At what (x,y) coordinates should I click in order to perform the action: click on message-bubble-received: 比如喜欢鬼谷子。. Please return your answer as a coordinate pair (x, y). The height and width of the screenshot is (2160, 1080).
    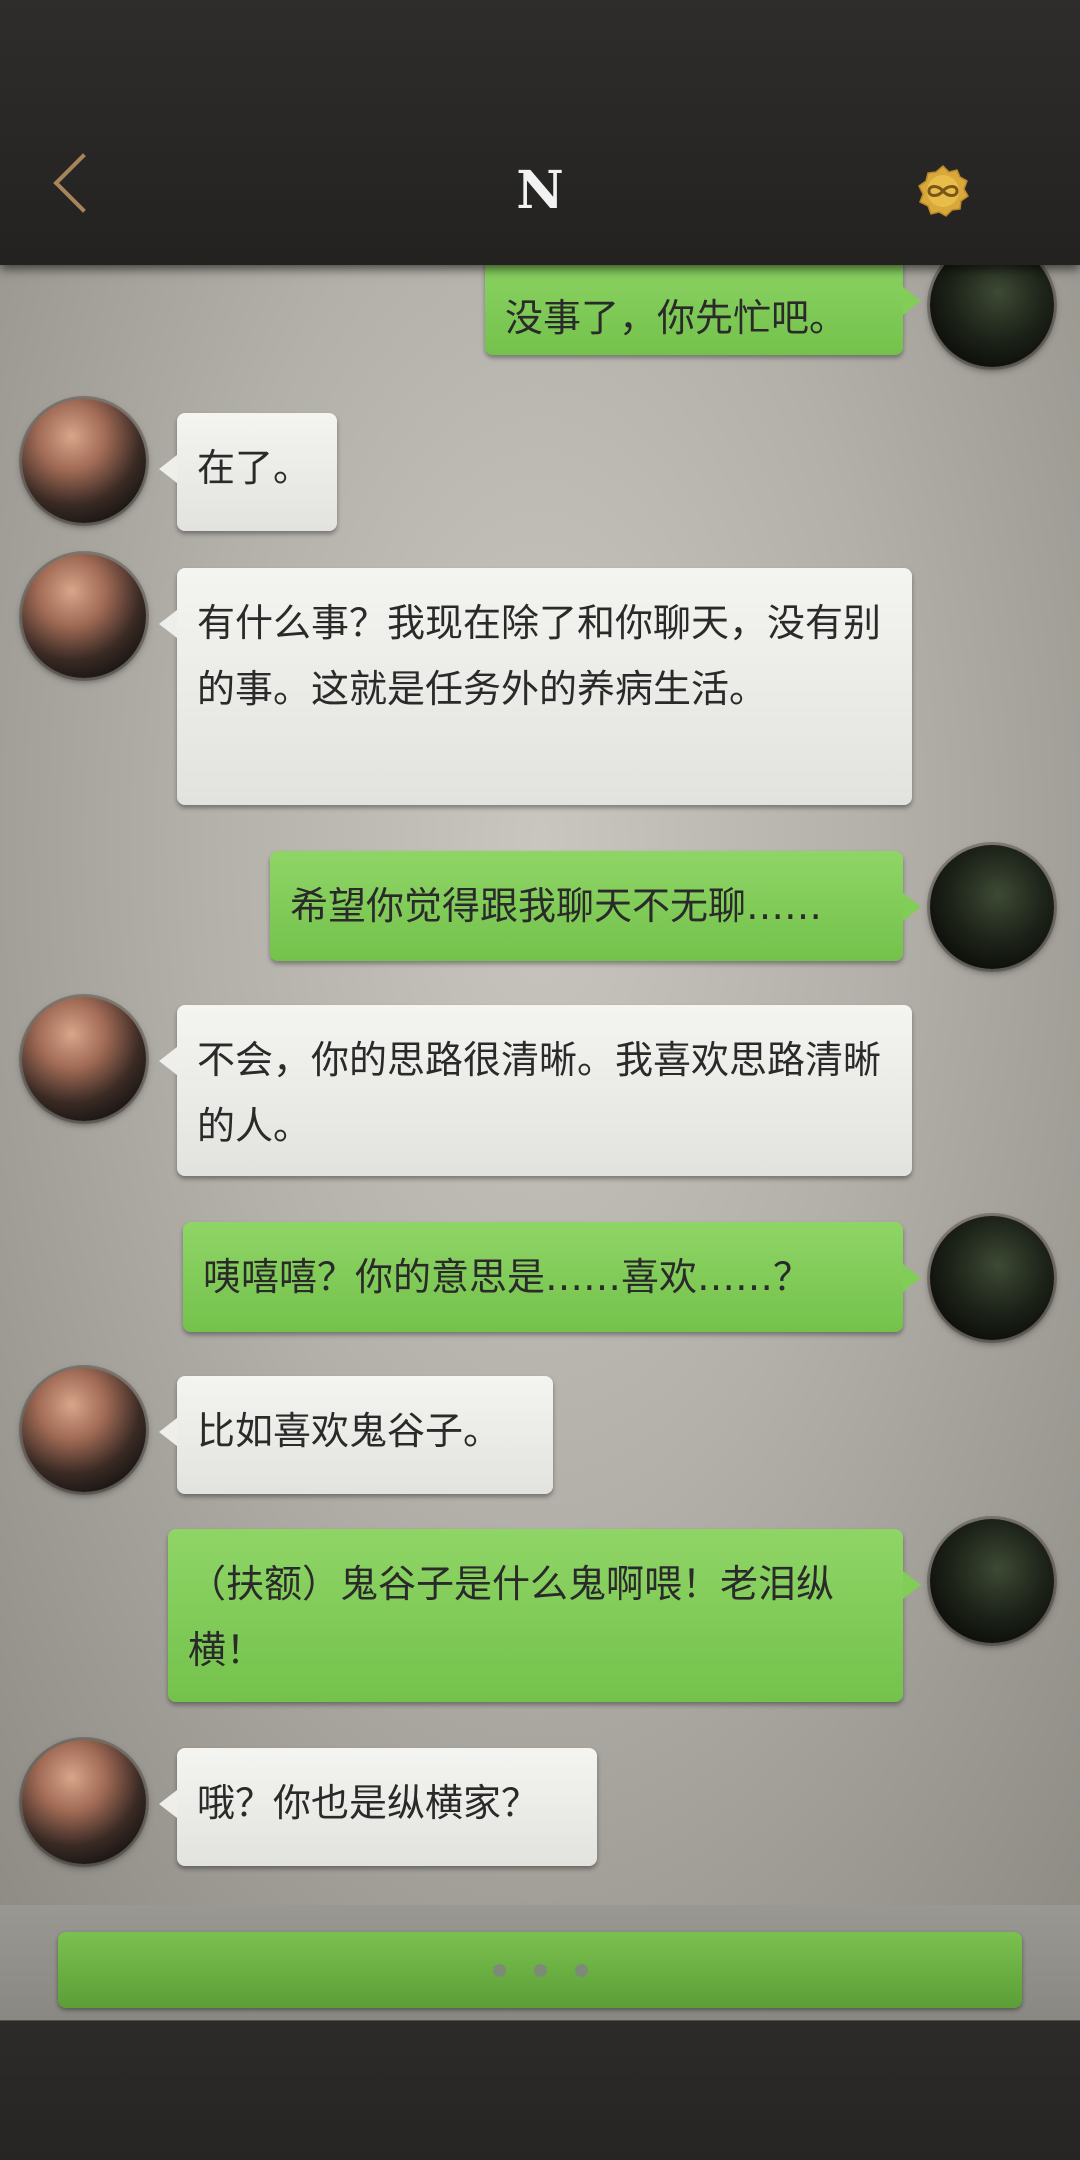
    Looking at the image, I should click on (356, 1435).